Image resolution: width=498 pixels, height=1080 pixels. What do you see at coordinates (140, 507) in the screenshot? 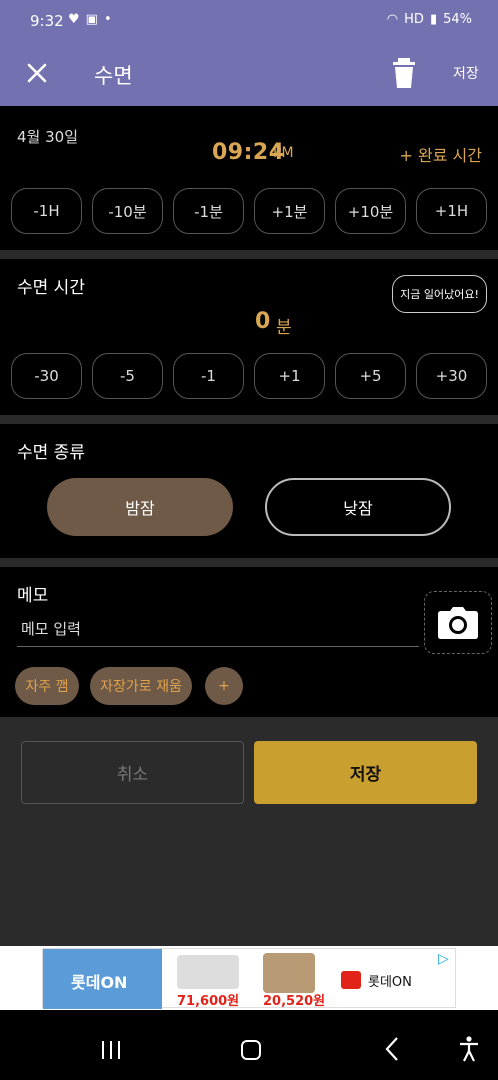
I see `night-sleep-button: 밤잠` at bounding box center [140, 507].